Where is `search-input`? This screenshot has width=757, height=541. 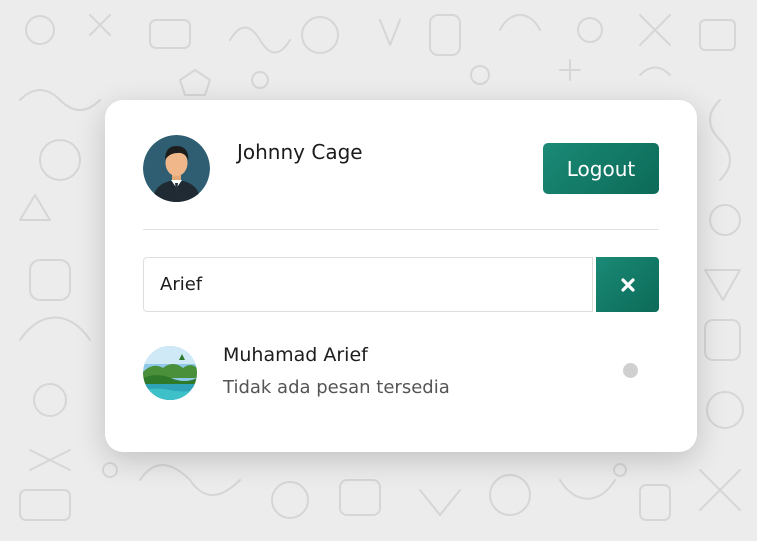 search-input is located at coordinates (368, 284).